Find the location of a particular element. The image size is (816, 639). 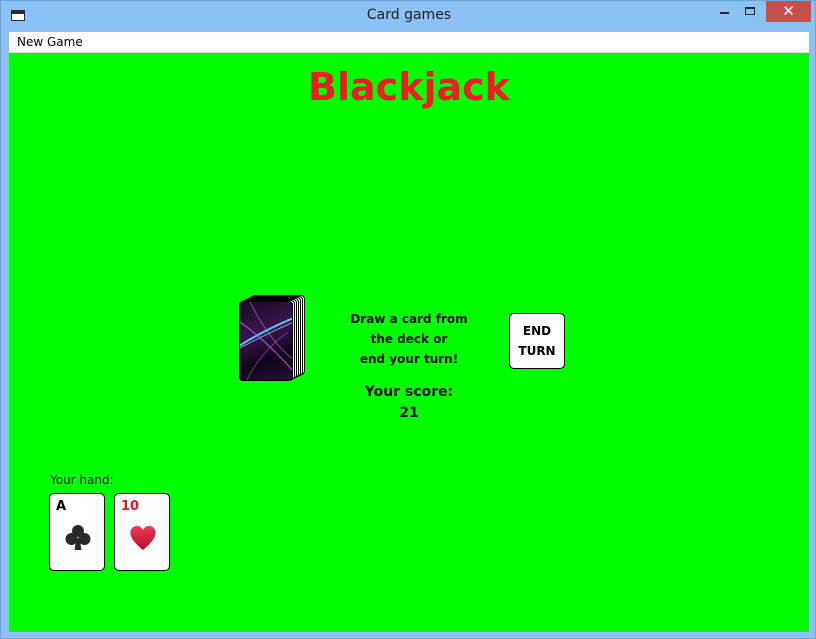

card-rank: A is located at coordinates (61, 506).